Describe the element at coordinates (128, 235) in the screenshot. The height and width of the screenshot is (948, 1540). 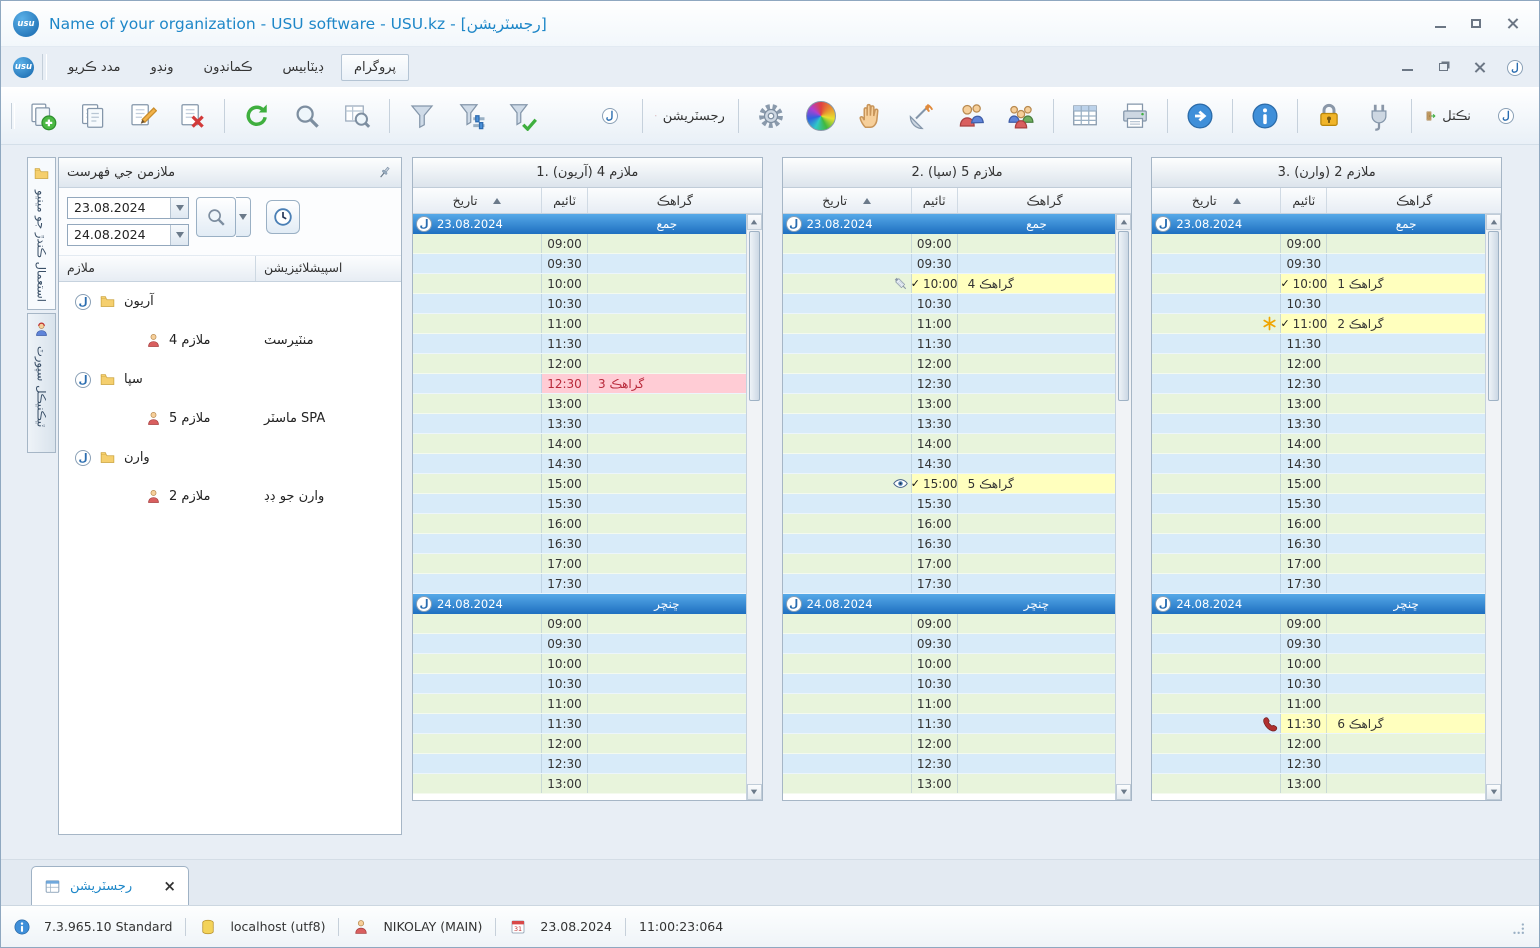
I see `date-to-input: 24.08.2024` at that location.